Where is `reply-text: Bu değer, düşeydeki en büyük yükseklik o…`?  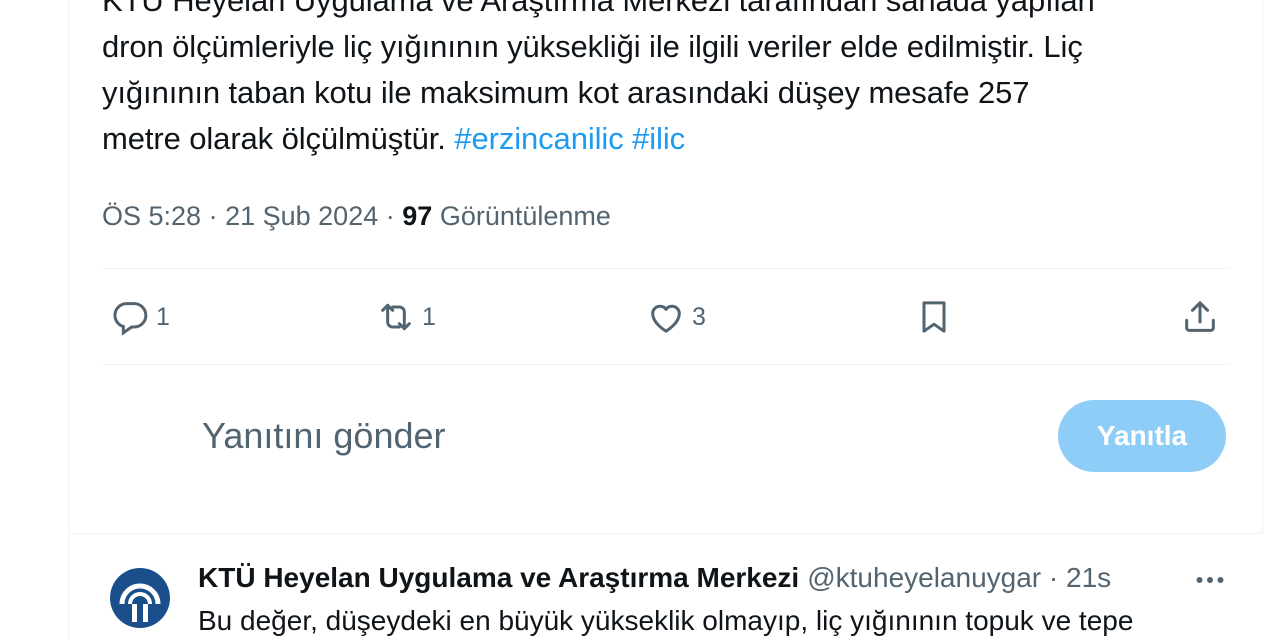
reply-text: Bu değer, düşeydeki en büyük yükseklik o… is located at coordinates (666, 620).